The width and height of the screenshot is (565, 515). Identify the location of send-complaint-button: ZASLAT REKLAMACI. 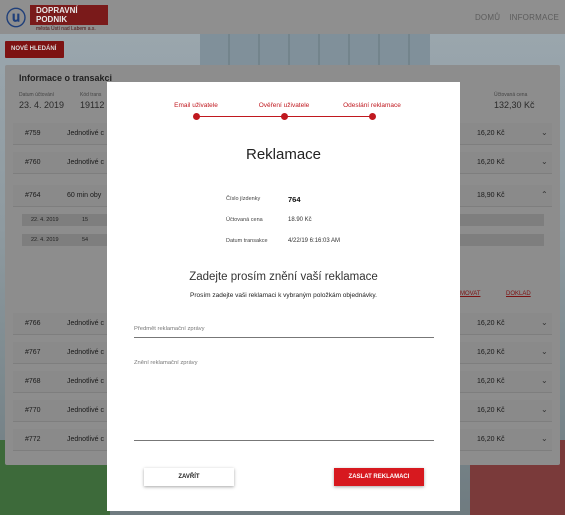
(379, 477).